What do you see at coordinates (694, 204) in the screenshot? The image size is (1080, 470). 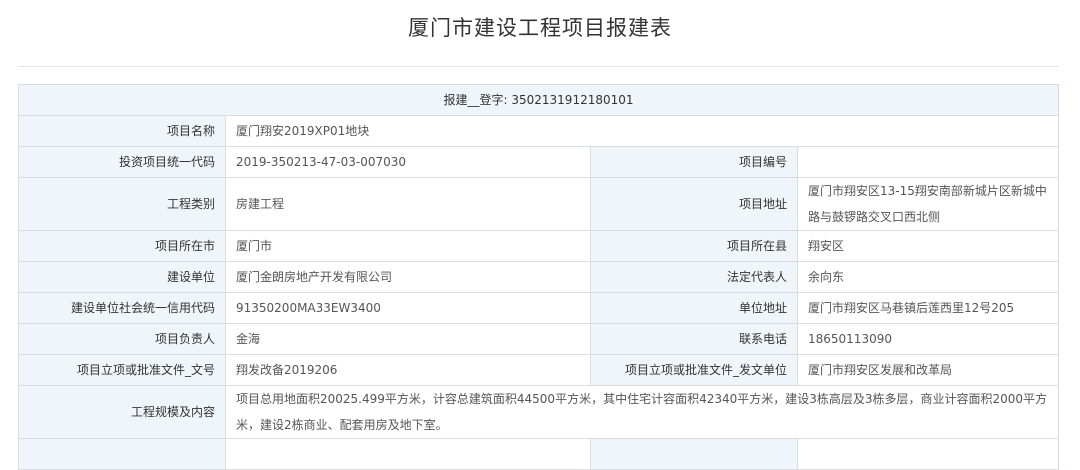 I see `address-label: 项目地址` at bounding box center [694, 204].